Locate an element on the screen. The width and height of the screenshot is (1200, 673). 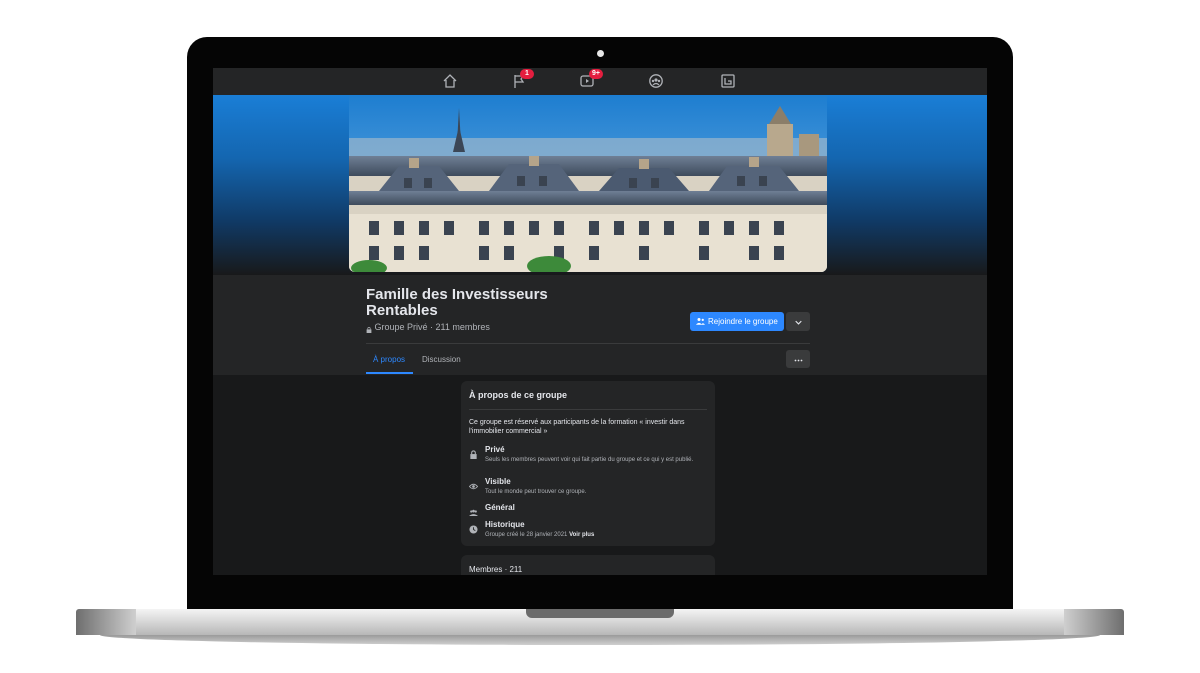
ellipsis-icon is located at coordinates (798, 359).